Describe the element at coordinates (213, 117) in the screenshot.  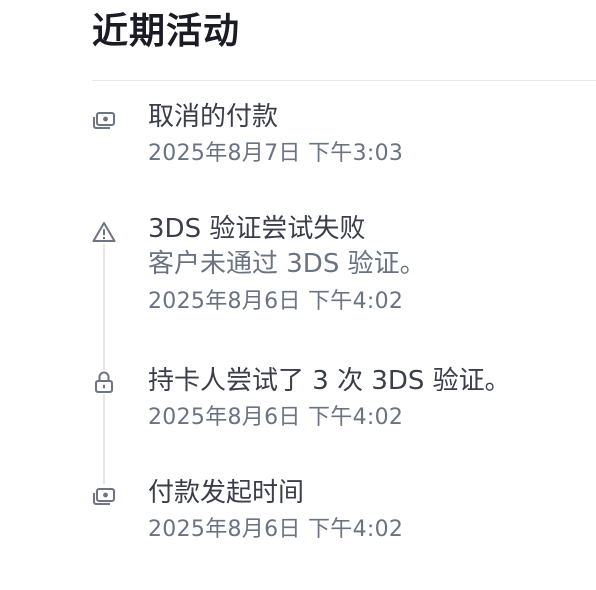
I see `activity-title: 取消的付款` at that location.